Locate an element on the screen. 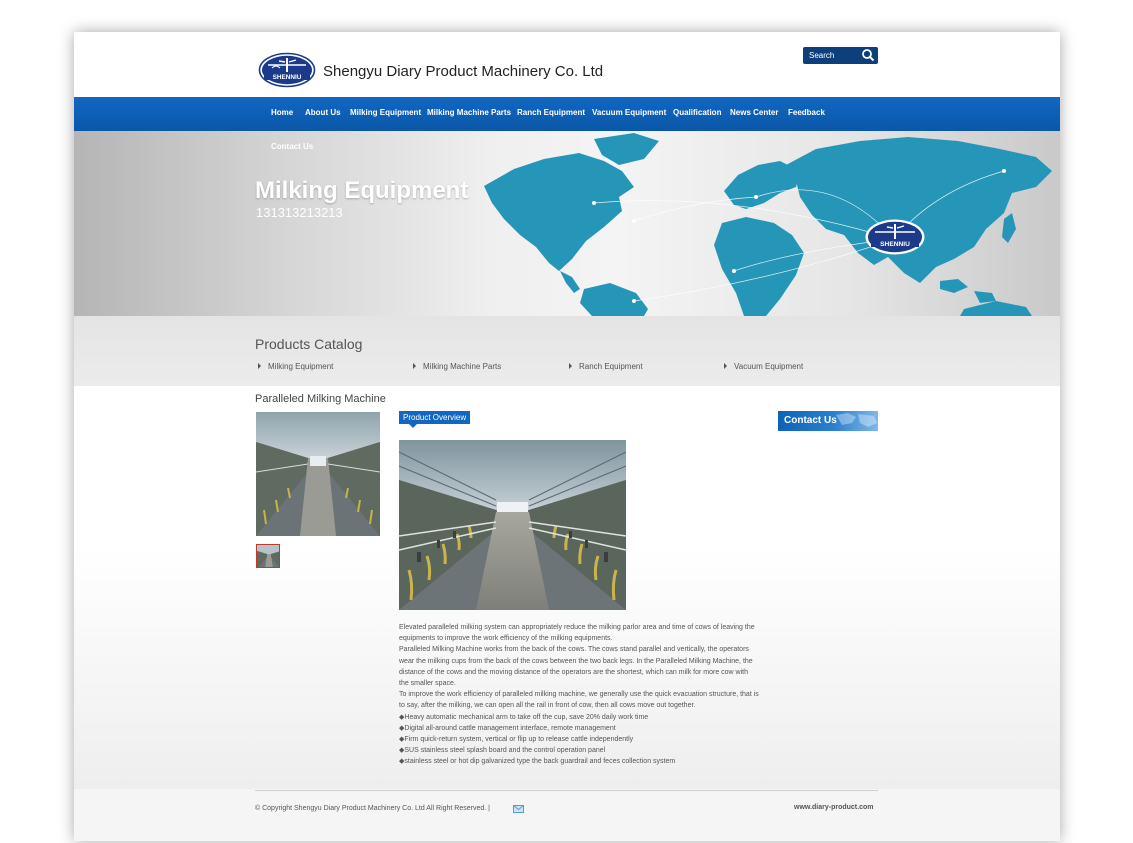 The width and height of the screenshot is (1133, 843). product-thumbnail-small is located at coordinates (268, 556).